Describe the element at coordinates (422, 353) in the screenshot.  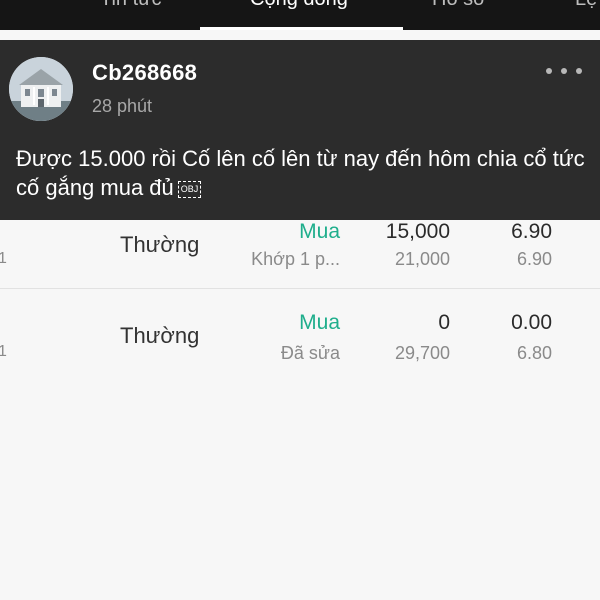
I see `matched-quantity: 29,700` at that location.